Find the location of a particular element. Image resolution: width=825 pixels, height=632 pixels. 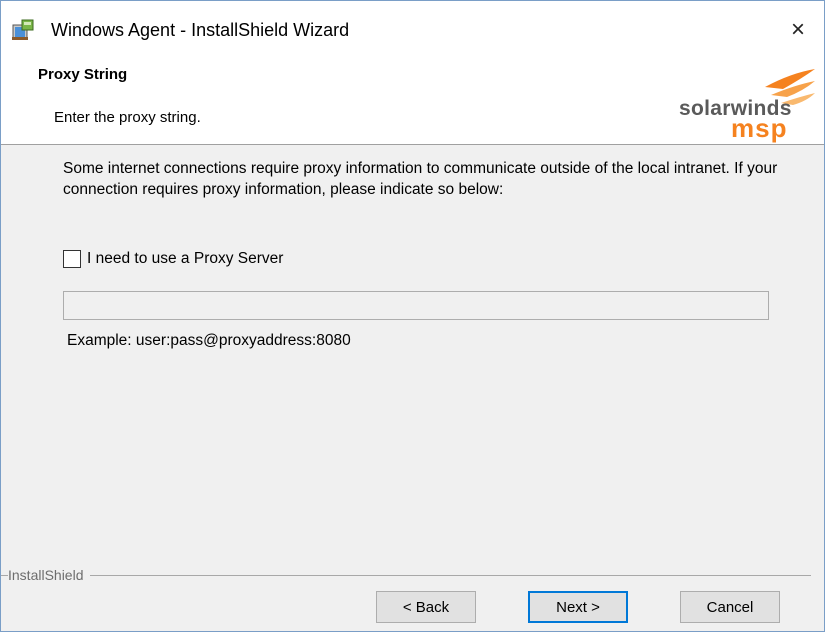

proxy-string-input is located at coordinates (416, 305).